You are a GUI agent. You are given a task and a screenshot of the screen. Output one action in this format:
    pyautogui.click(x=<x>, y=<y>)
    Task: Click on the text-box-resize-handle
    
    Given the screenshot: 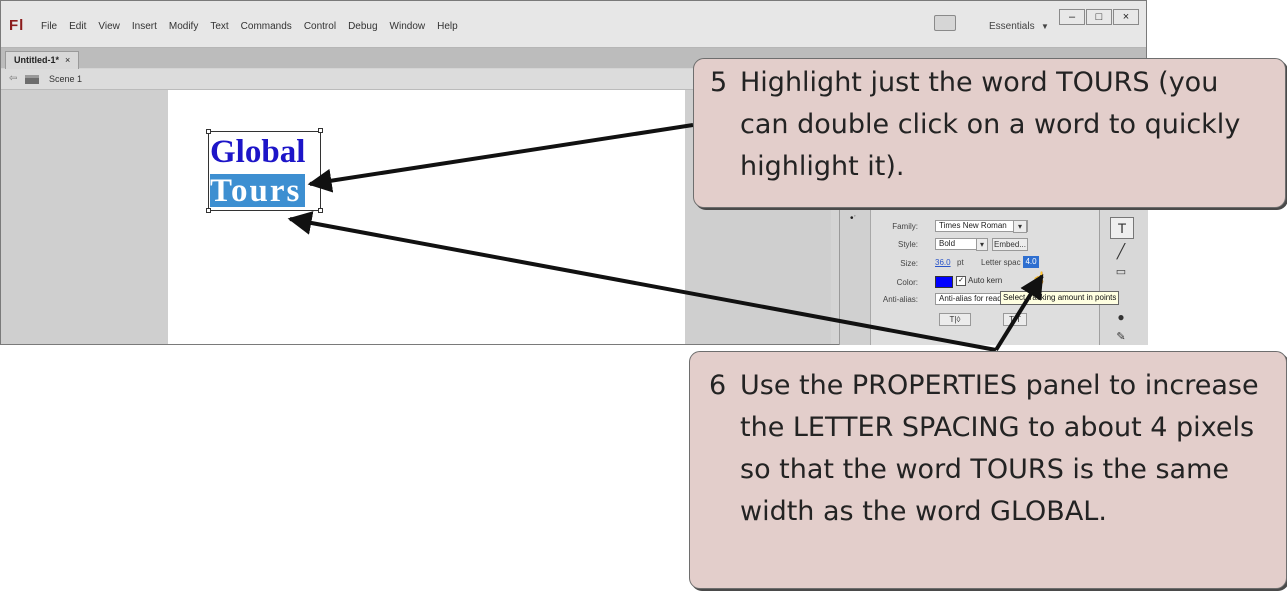 What is the action you would take?
    pyautogui.click(x=320, y=130)
    